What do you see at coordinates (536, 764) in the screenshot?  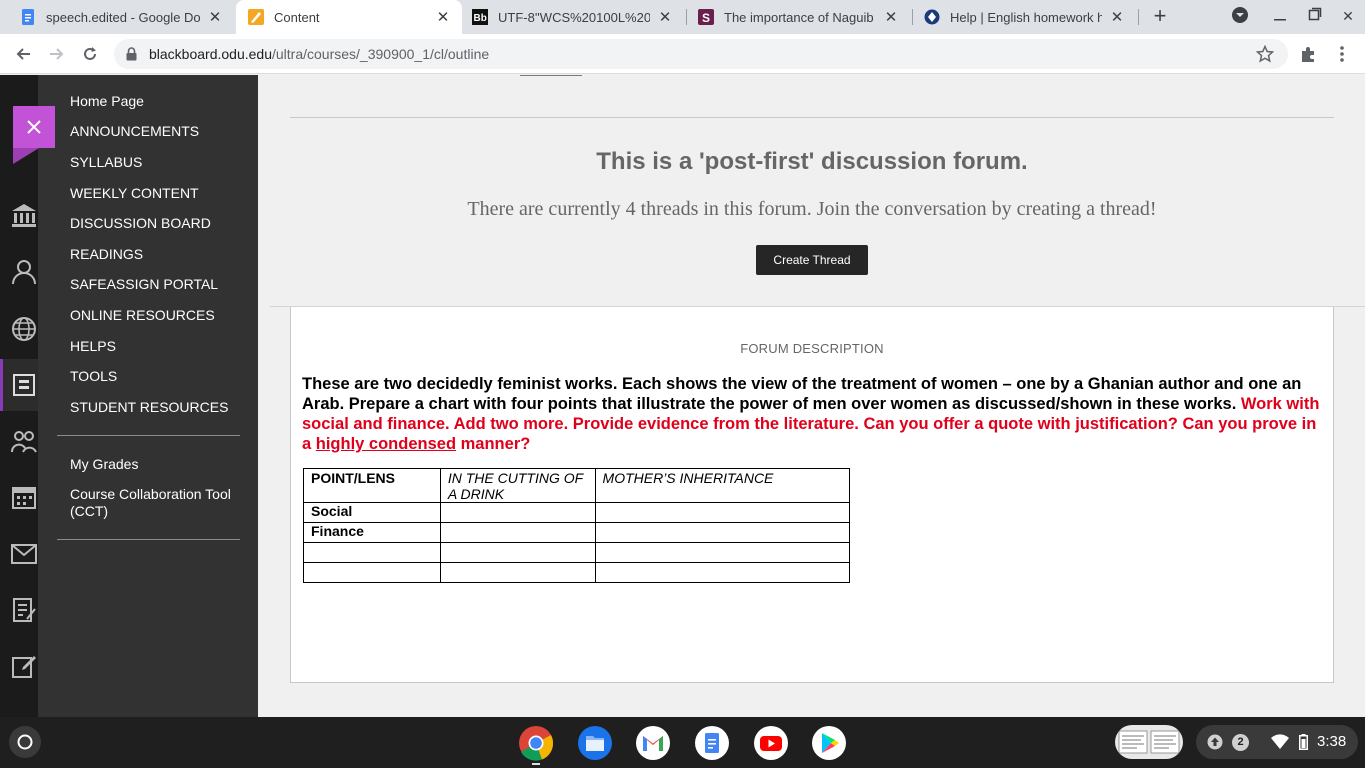 I see `running-app-indicator` at bounding box center [536, 764].